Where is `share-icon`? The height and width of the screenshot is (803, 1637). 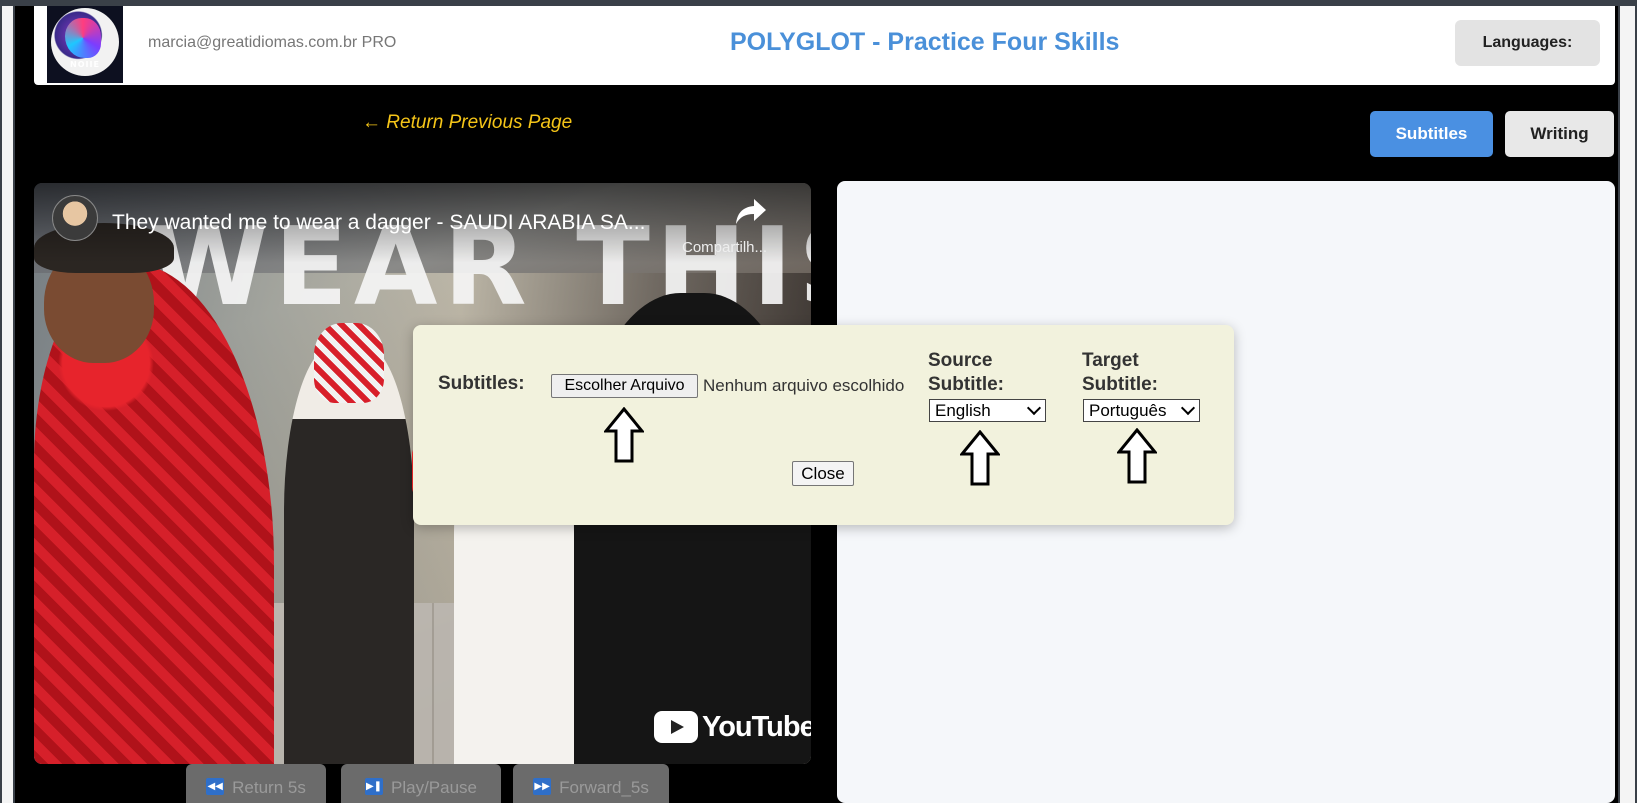
share-icon is located at coordinates (751, 212).